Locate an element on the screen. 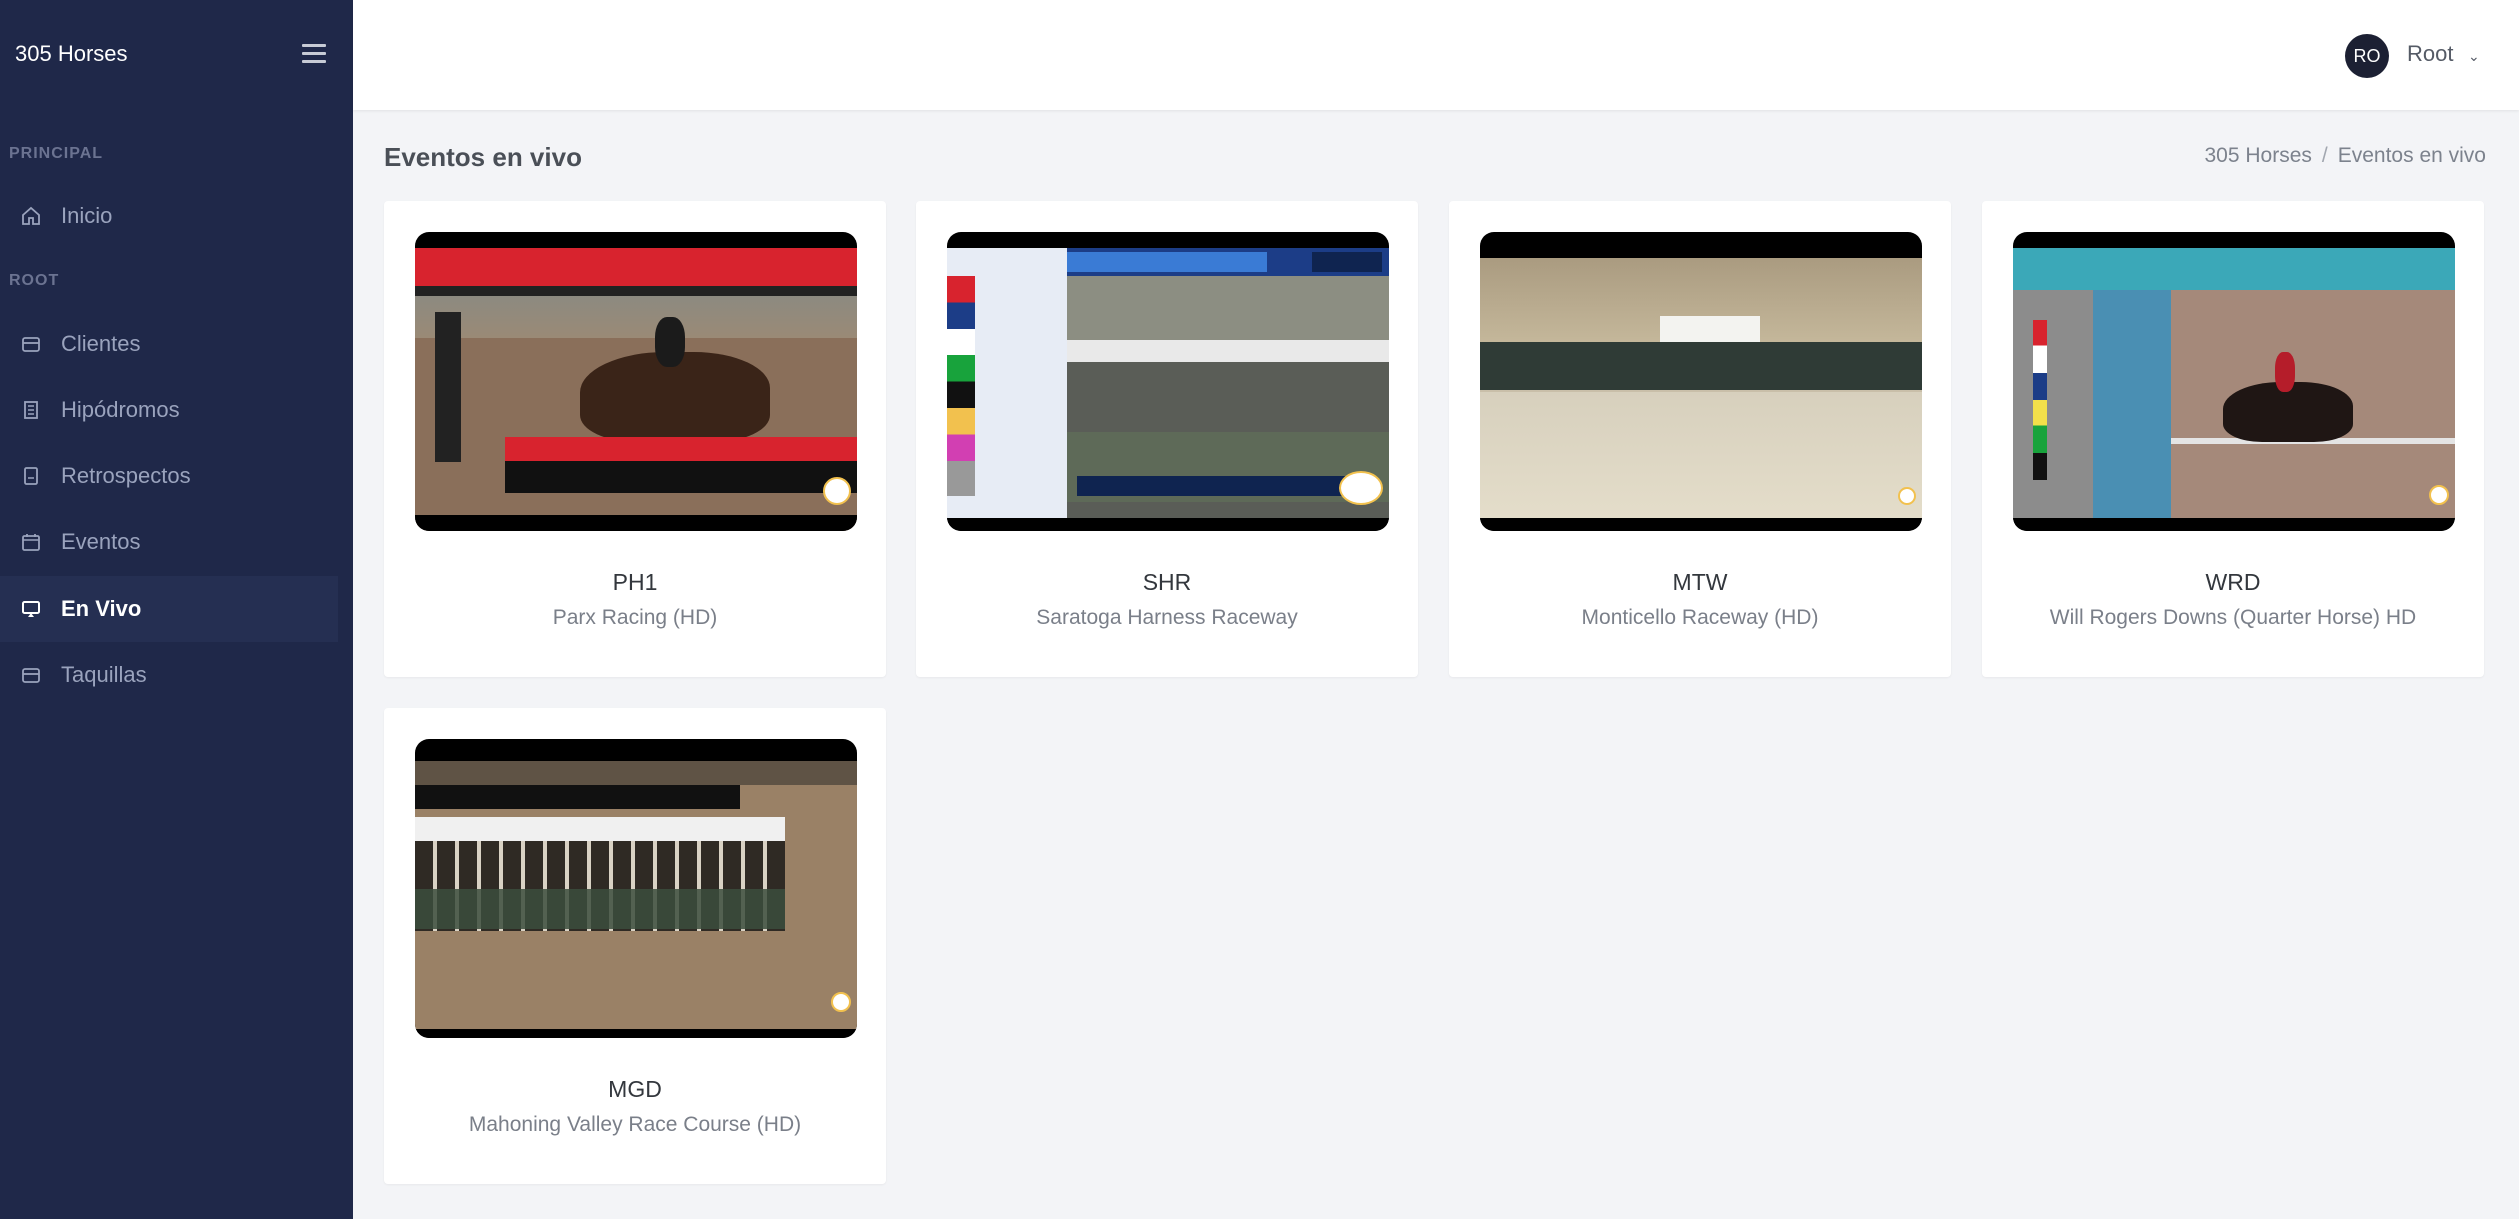 This screenshot has height=1219, width=2519. breadcrumb-item-home: 305 Horses is located at coordinates (2258, 155).